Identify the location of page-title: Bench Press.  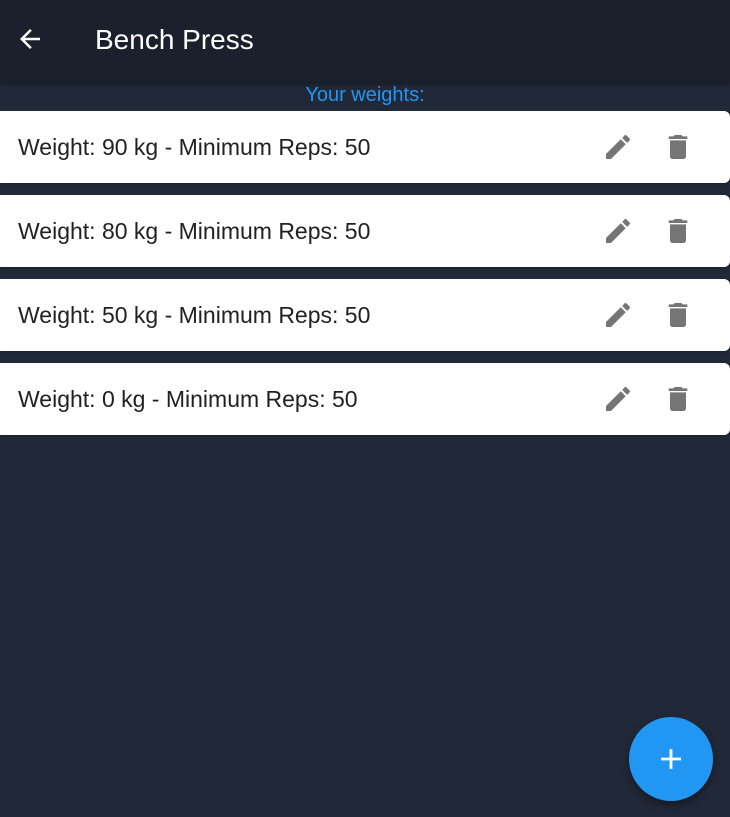
(174, 39).